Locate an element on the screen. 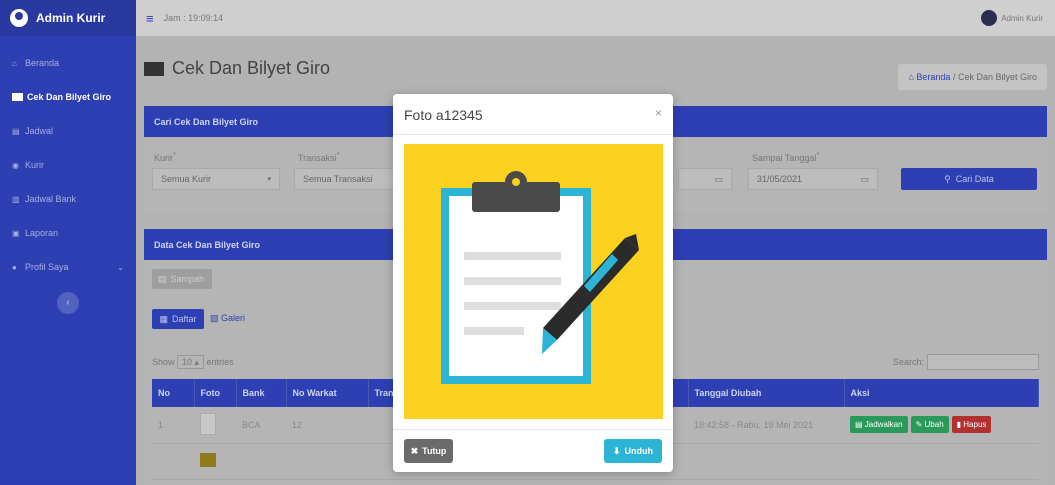  photo-image is located at coordinates (533, 281).